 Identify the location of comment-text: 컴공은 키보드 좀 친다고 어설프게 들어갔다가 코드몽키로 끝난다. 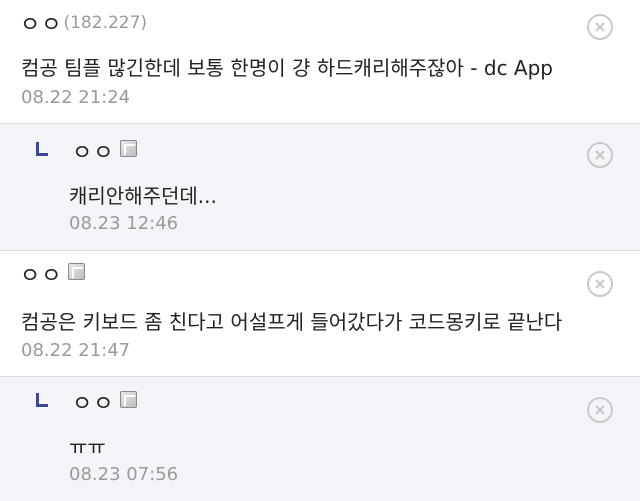
(292, 322).